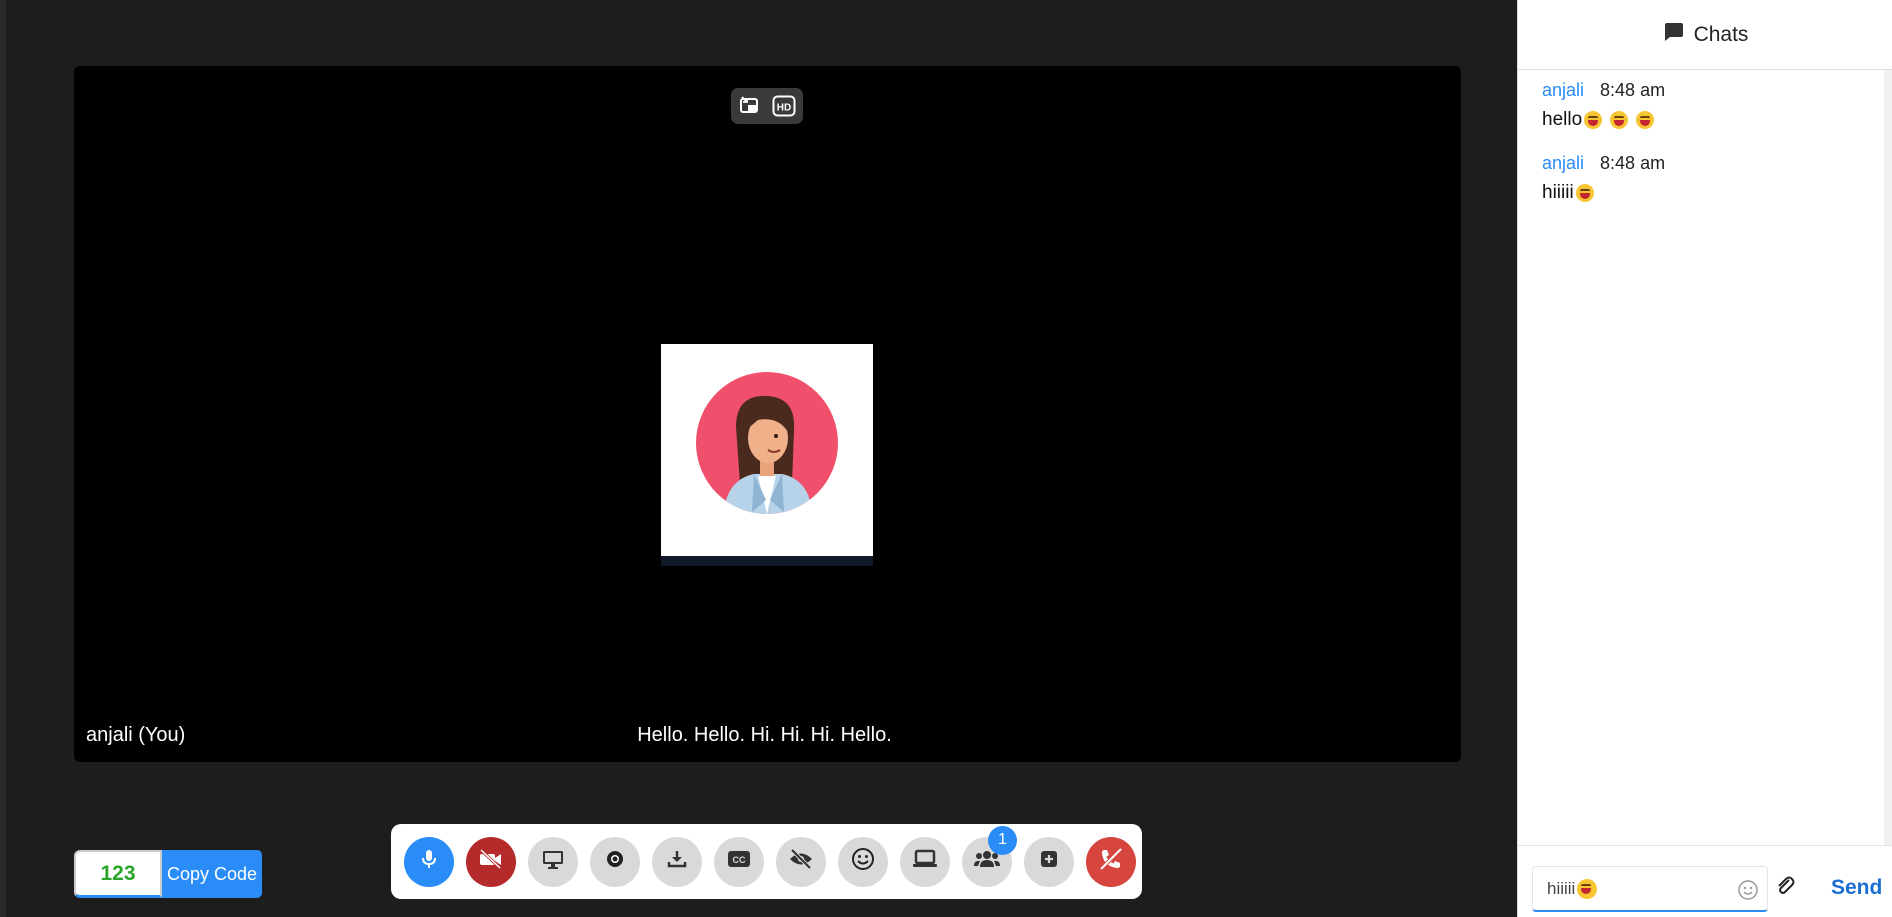  Describe the element at coordinates (1705, 105) in the screenshot. I see `chat-message: anjali 8:48 am hello` at that location.